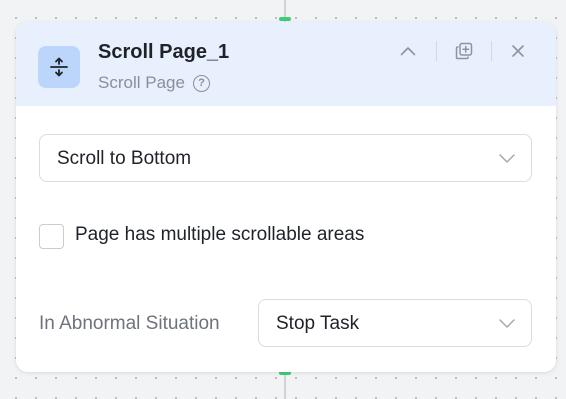 The image size is (566, 399). What do you see at coordinates (163, 52) in the screenshot?
I see `step-title: Scroll Page_1` at bounding box center [163, 52].